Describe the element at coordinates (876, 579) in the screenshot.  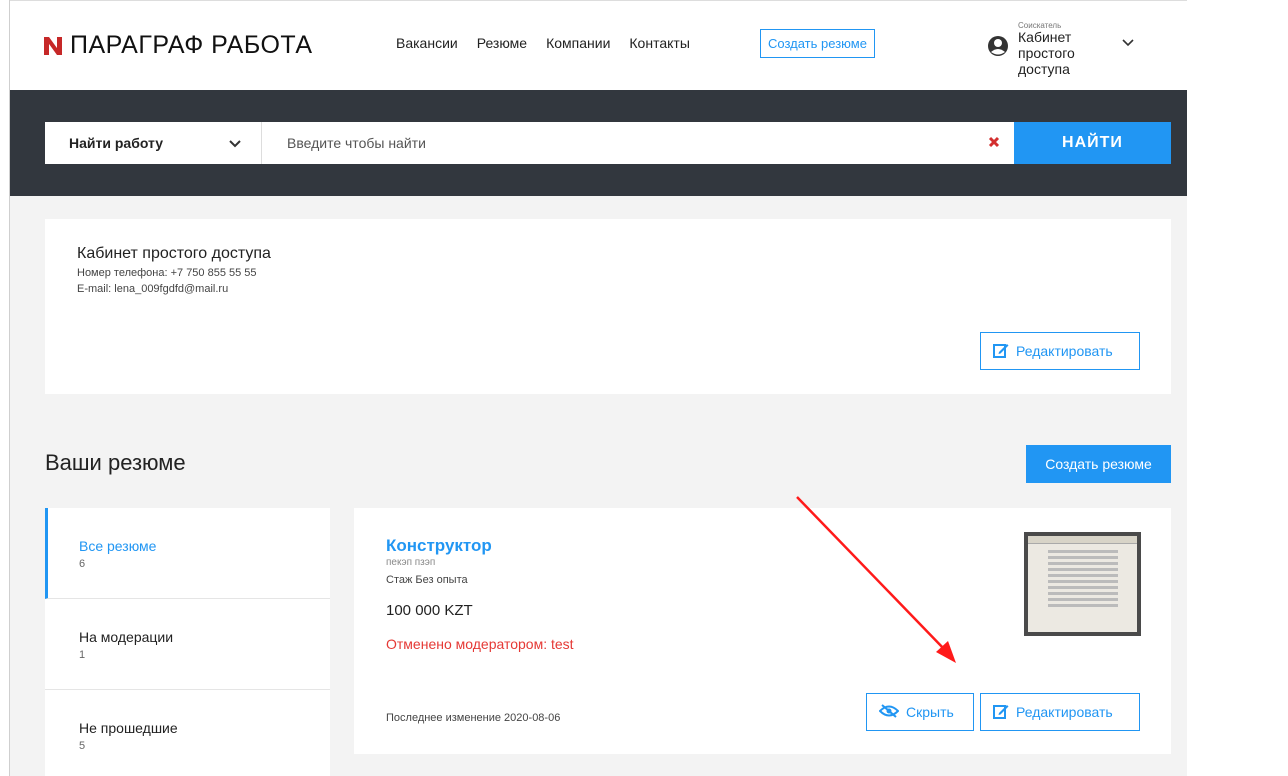
I see `annotation-arrow-icon` at that location.